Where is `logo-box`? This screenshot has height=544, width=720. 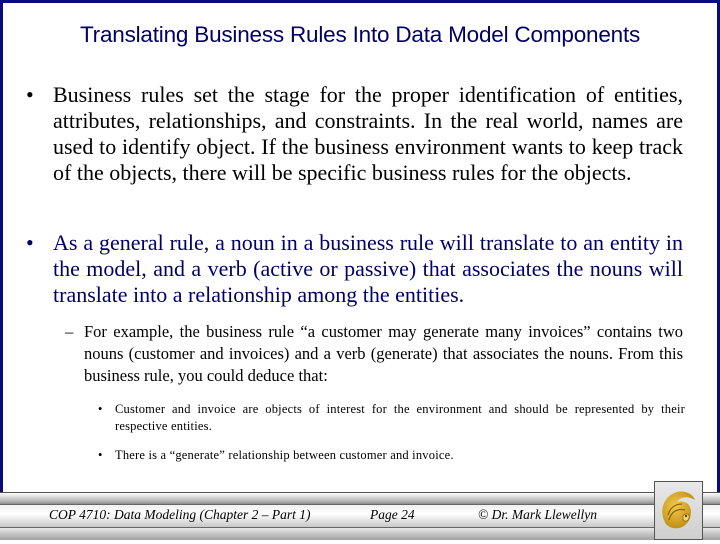 logo-box is located at coordinates (678, 510).